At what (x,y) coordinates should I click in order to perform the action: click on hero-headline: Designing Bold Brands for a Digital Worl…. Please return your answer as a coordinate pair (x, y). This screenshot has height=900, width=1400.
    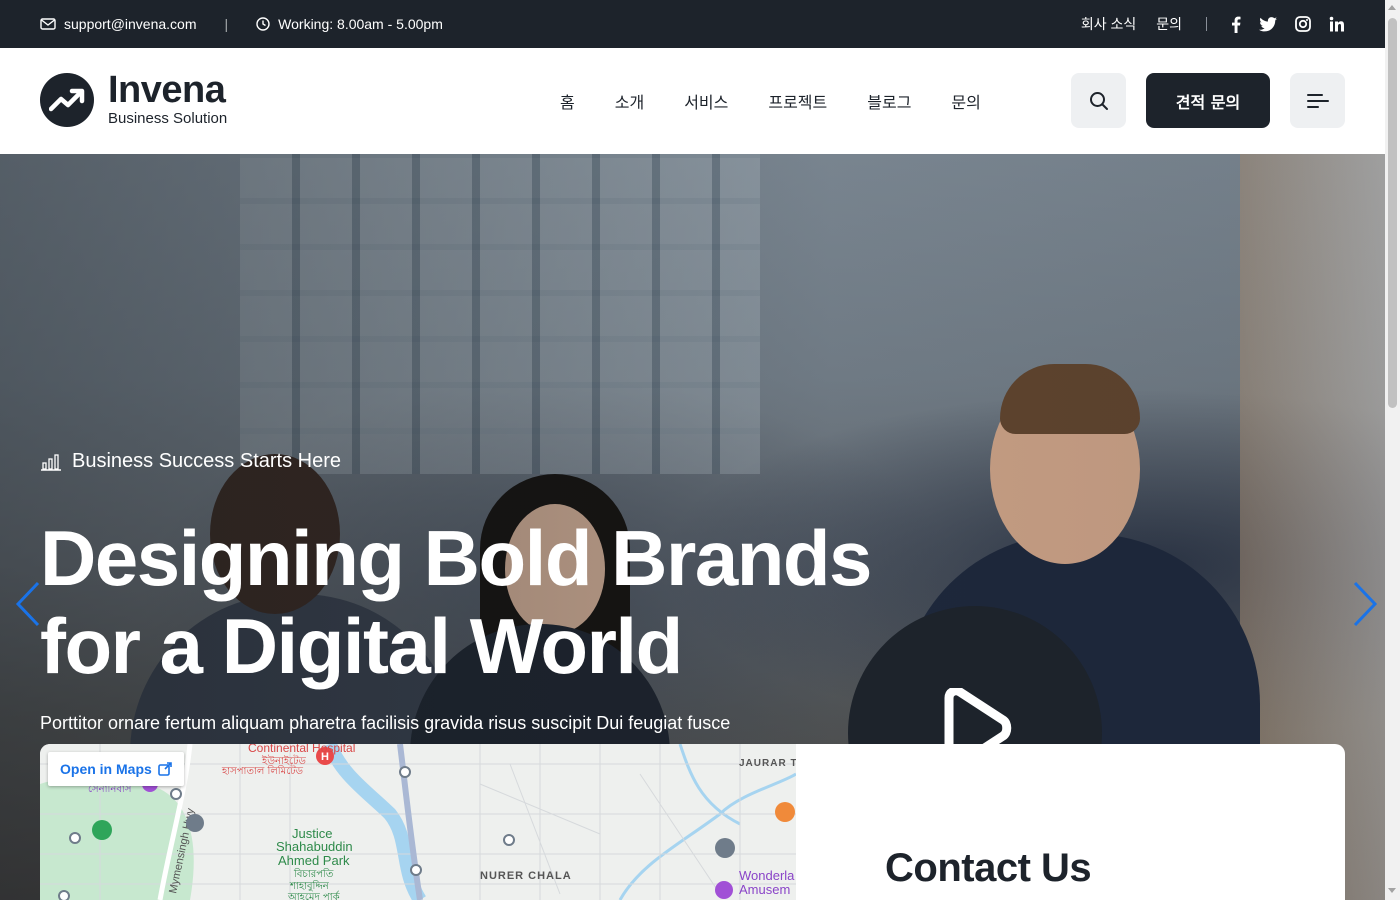
    Looking at the image, I should click on (456, 602).